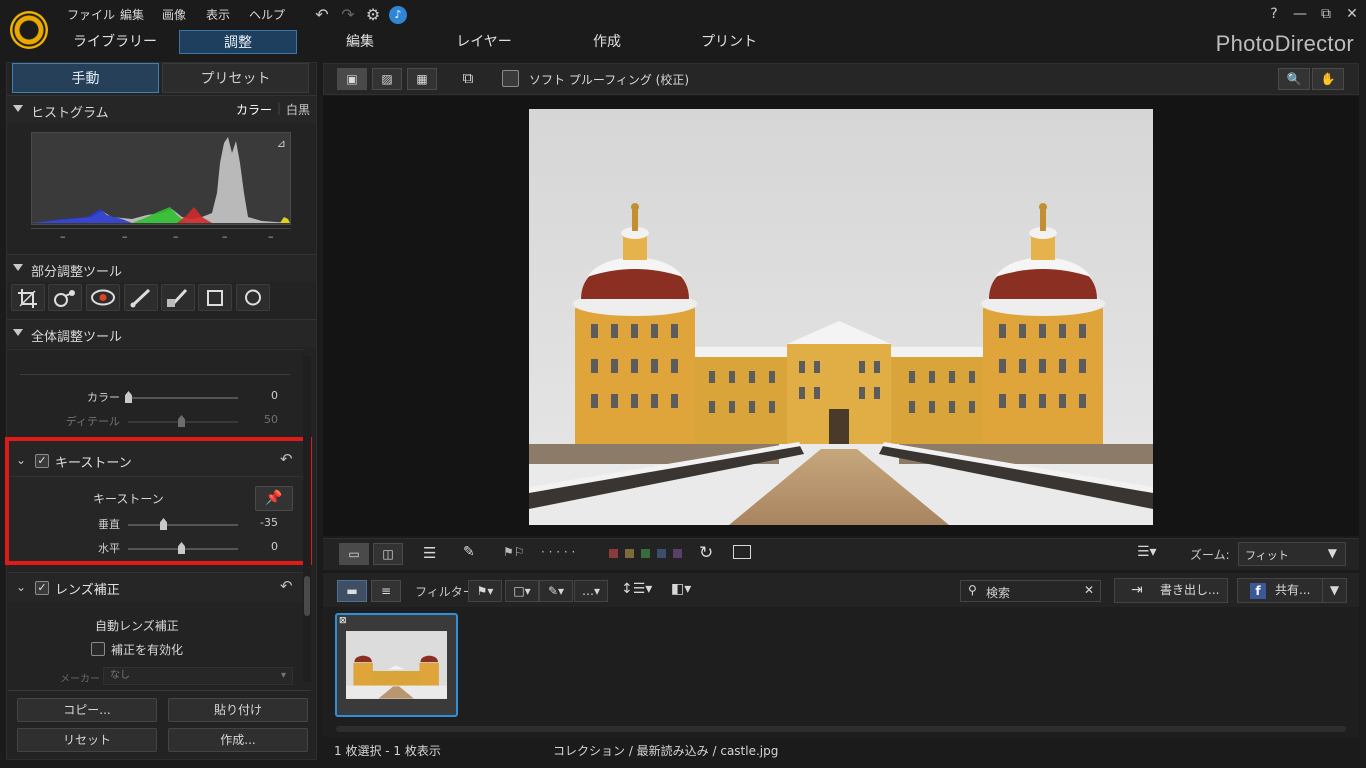  Describe the element at coordinates (388, 554) in the screenshot. I see `compare-icon: ◫` at that location.